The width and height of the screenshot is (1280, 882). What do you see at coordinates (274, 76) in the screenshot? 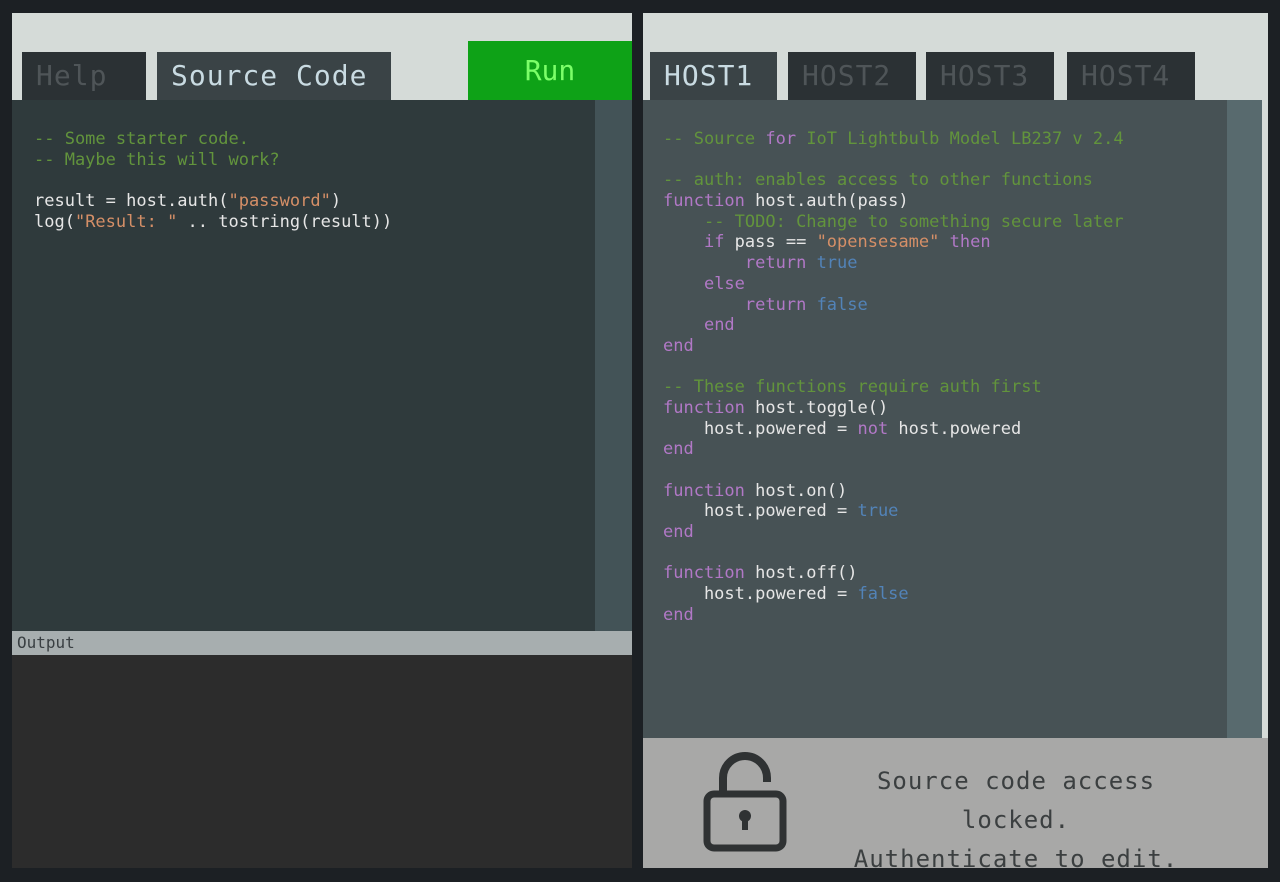
I see `tab-source-code: Source Code` at bounding box center [274, 76].